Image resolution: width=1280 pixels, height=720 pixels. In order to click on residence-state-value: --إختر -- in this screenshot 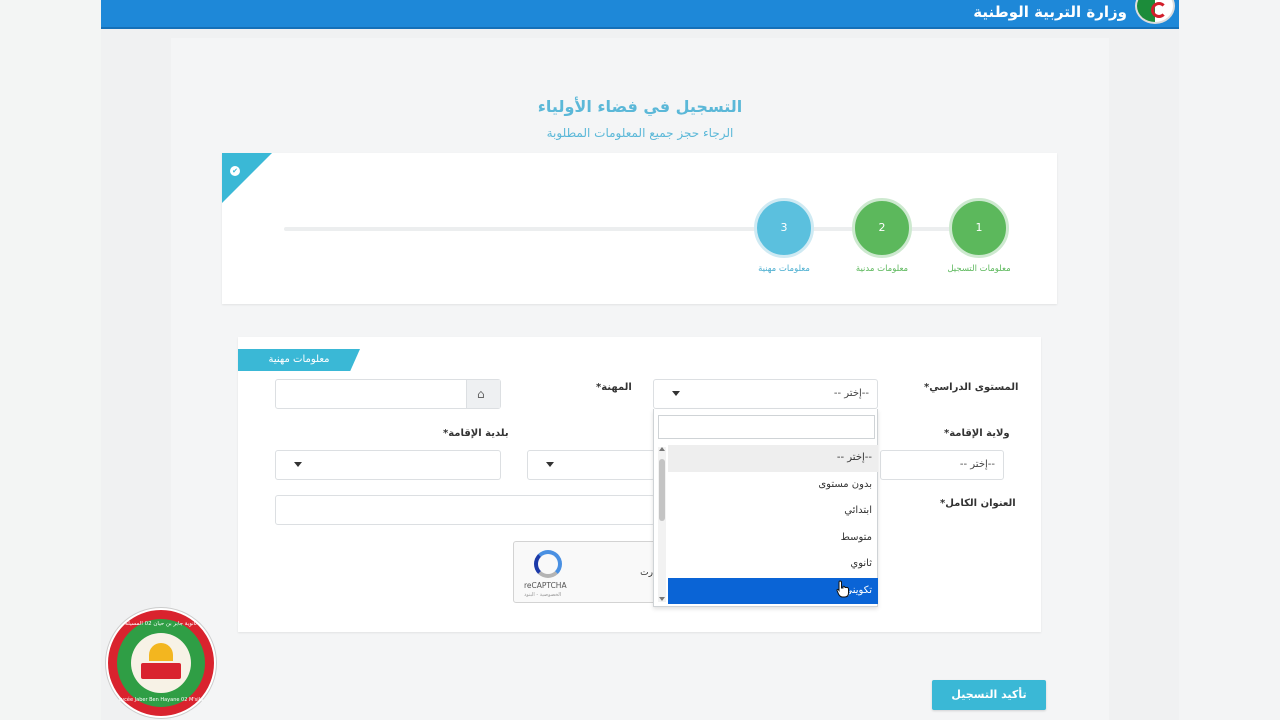, I will do `click(977, 464)`.